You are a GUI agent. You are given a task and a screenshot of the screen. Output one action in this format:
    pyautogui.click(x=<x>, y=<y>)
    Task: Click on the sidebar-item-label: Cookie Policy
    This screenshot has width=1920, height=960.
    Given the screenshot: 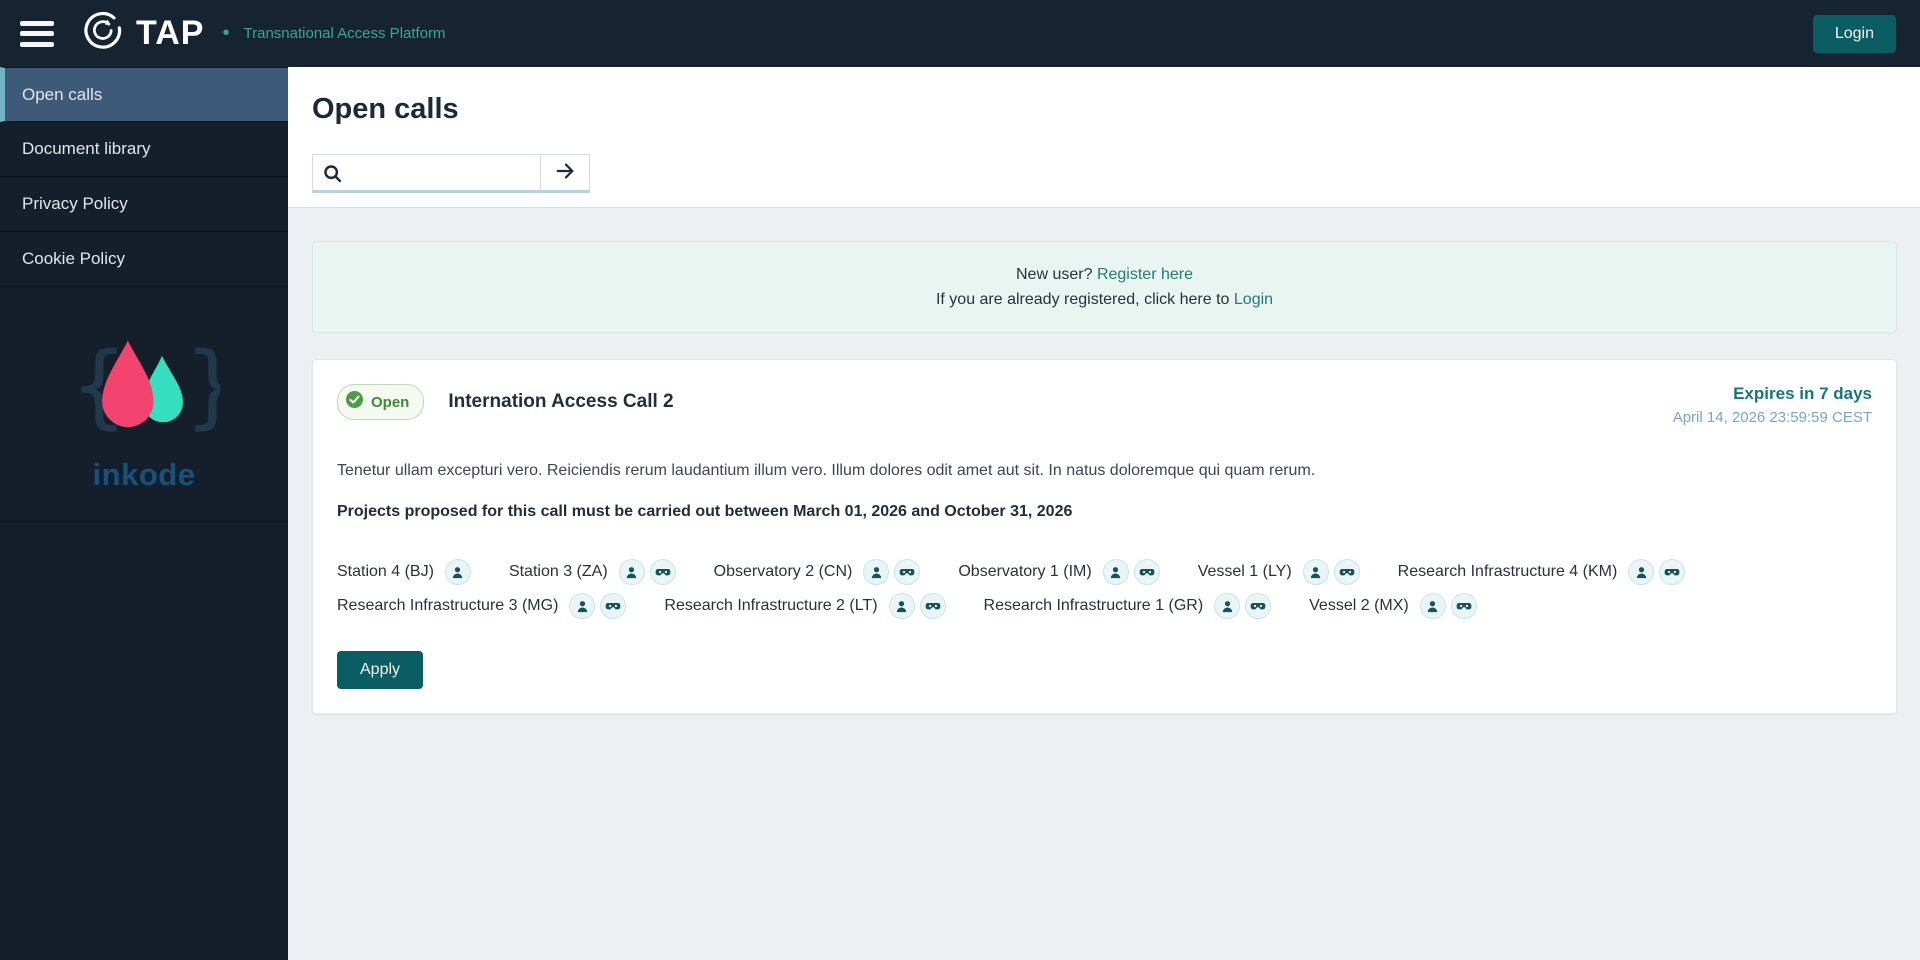 What is the action you would take?
    pyautogui.click(x=73, y=258)
    